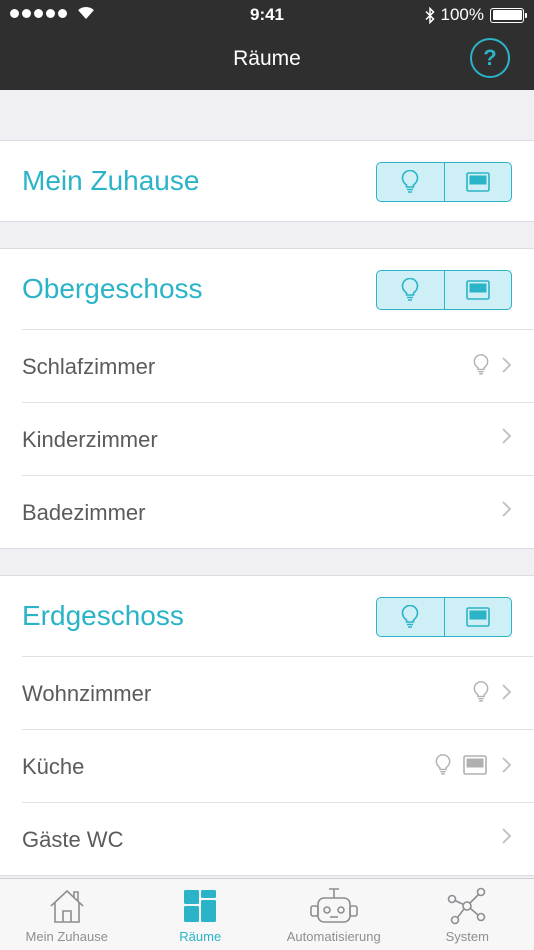  Describe the element at coordinates (333, 936) in the screenshot. I see `tab-label: Automatisierung` at that location.